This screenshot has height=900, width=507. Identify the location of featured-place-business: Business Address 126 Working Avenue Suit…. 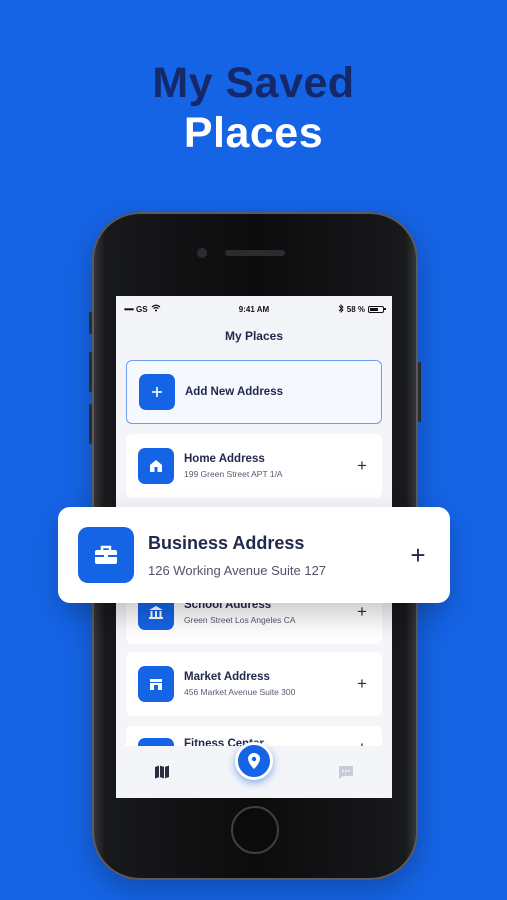
(254, 555).